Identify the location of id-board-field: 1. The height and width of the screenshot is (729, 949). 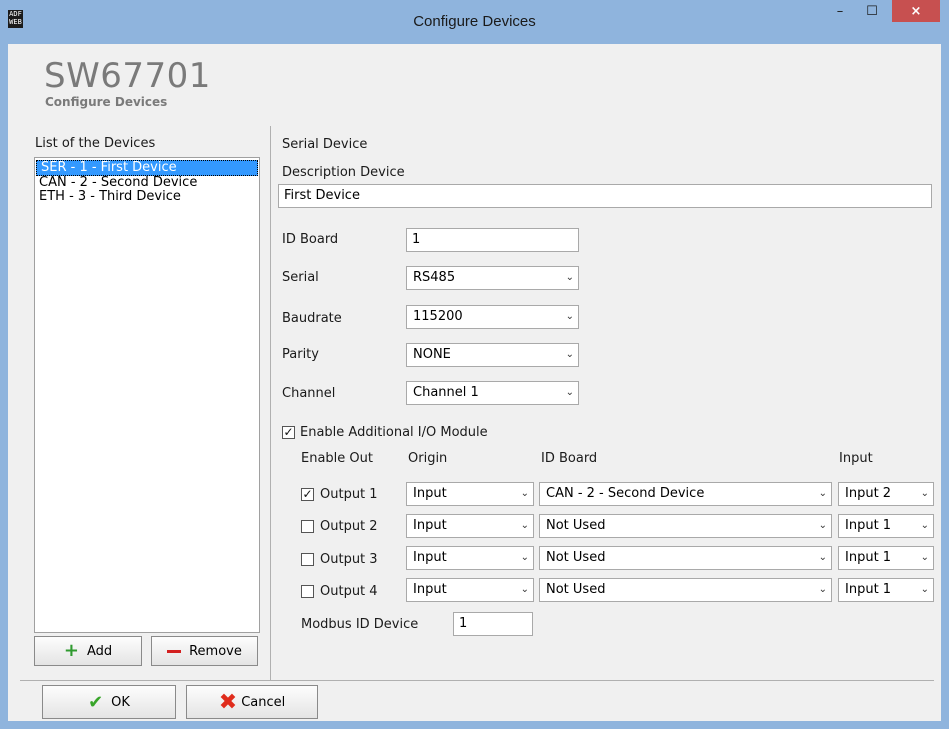
(492, 240).